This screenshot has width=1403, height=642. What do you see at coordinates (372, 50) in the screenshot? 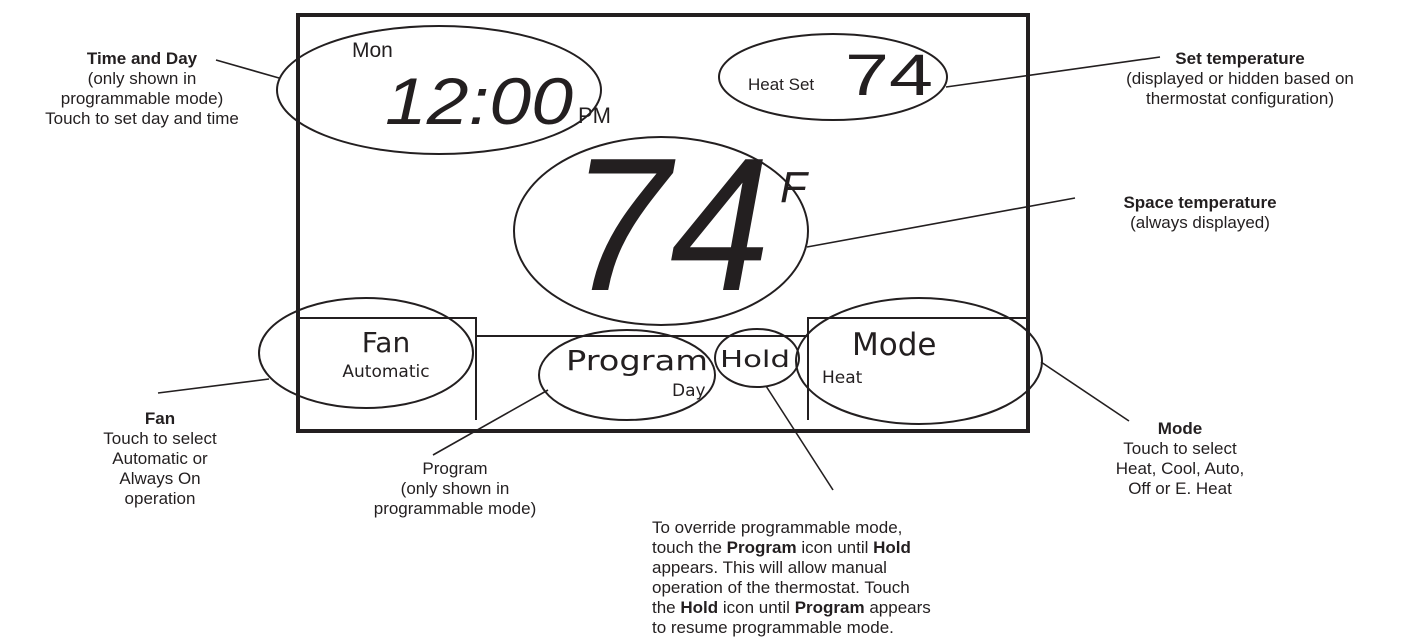
I see `day-label: Mon` at bounding box center [372, 50].